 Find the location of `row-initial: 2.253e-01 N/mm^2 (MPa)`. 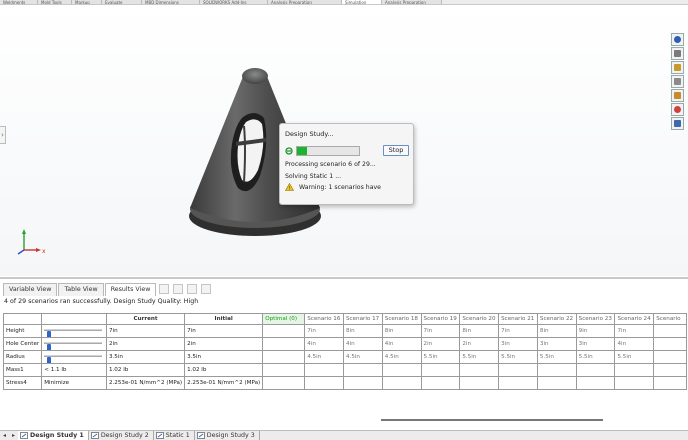

row-initial: 2.253e-01 N/mm^2 (MPa) is located at coordinates (224, 383).